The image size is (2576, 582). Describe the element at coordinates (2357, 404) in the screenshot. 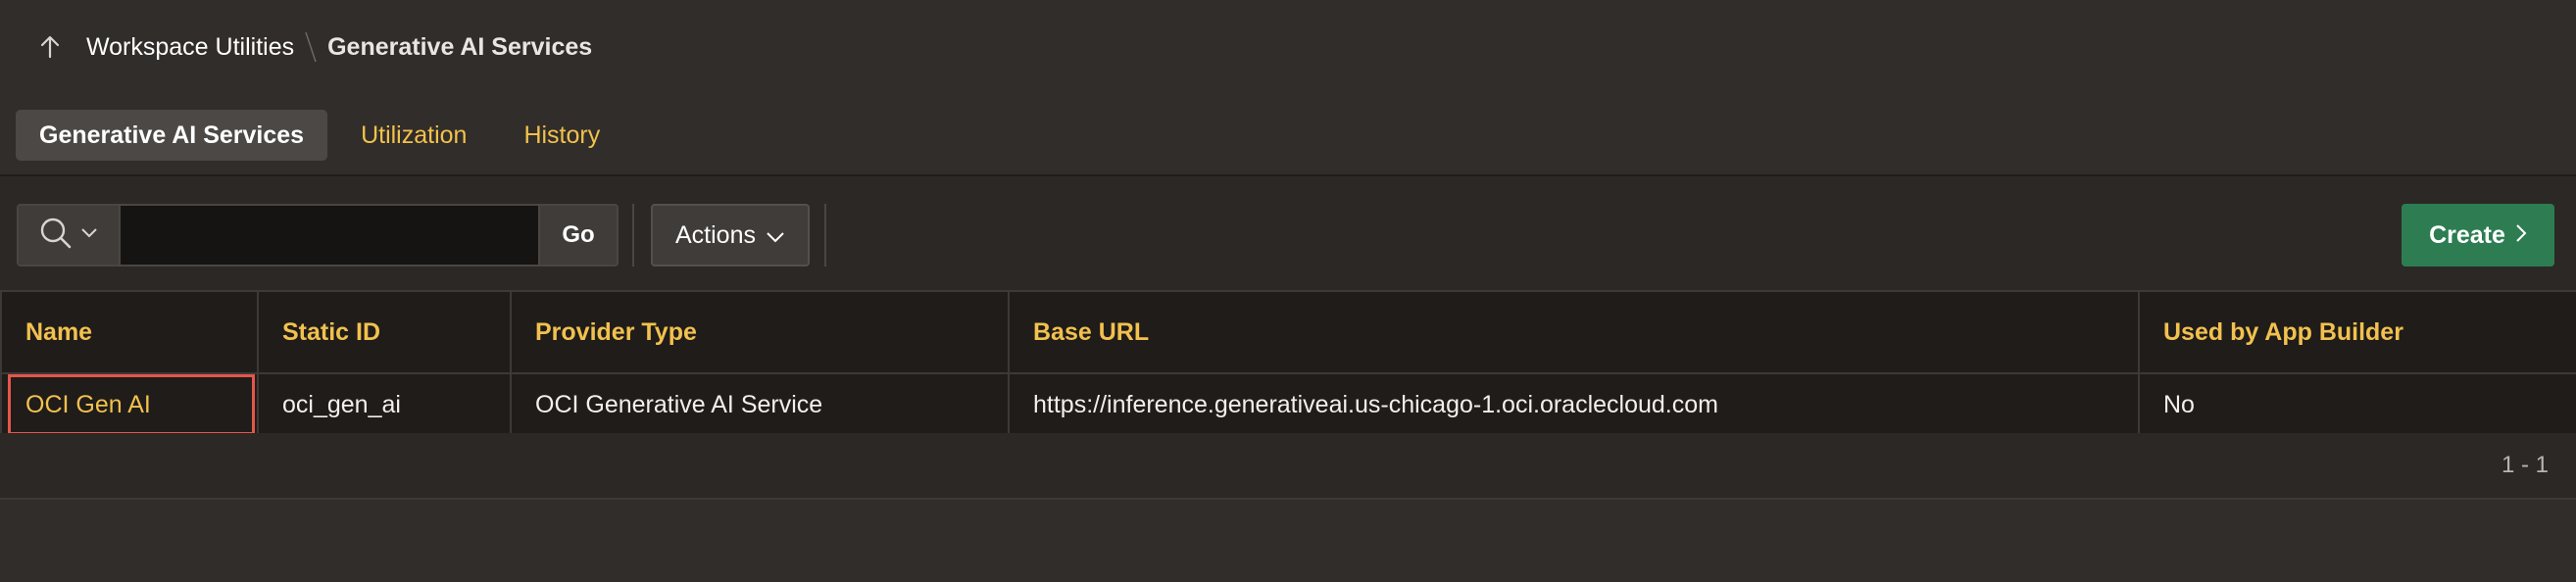

I see `cell-used-by-app-builder: No` at that location.